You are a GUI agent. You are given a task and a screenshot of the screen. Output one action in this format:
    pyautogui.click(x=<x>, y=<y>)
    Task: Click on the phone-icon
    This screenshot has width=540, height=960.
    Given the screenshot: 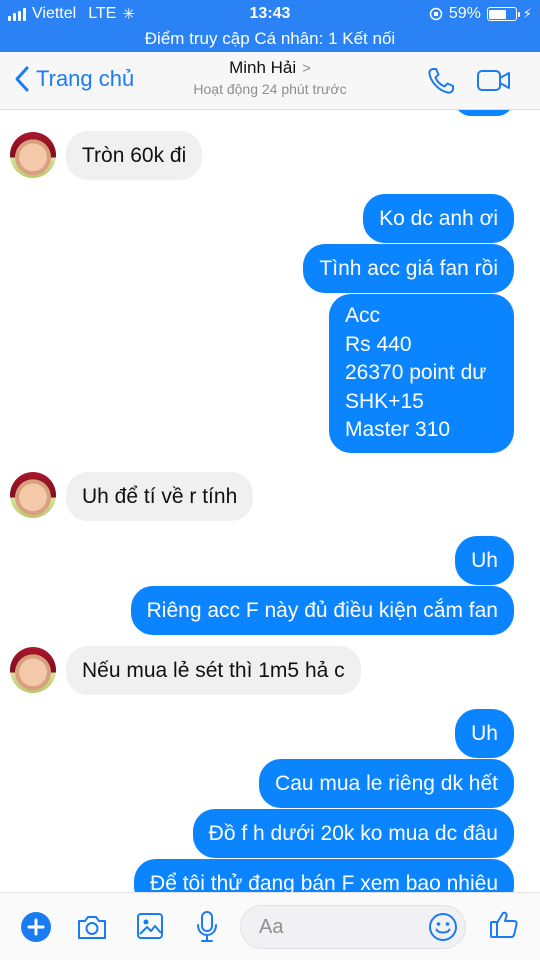 What is the action you would take?
    pyautogui.click(x=441, y=81)
    